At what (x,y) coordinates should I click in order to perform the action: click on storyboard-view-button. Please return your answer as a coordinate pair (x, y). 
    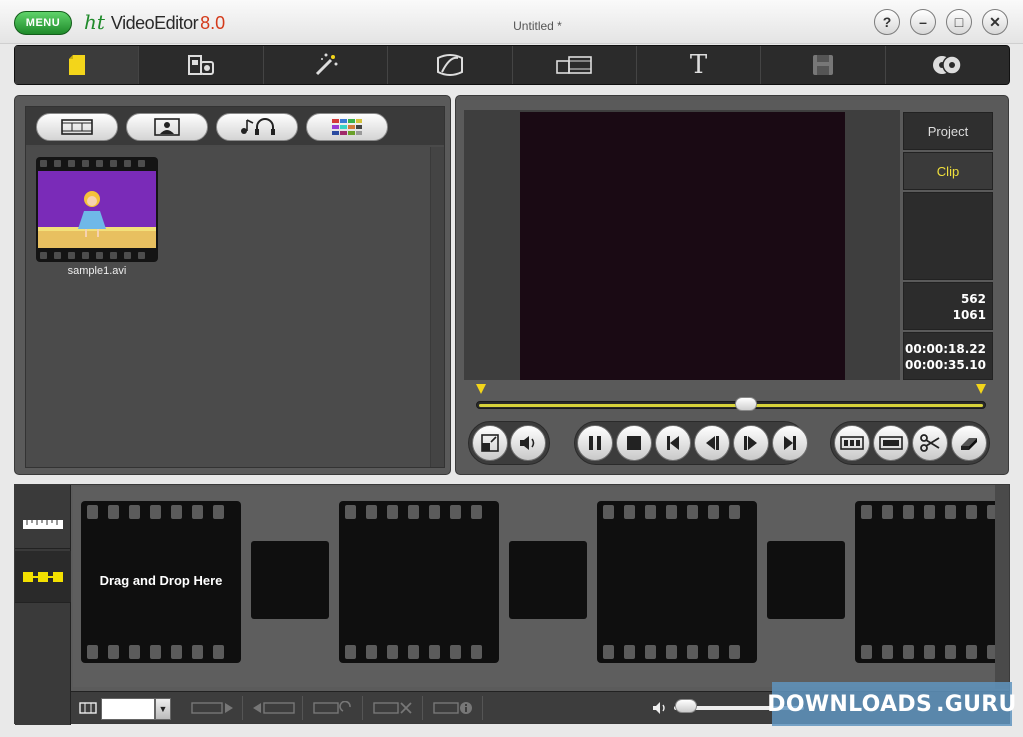
    Looking at the image, I should click on (43, 577).